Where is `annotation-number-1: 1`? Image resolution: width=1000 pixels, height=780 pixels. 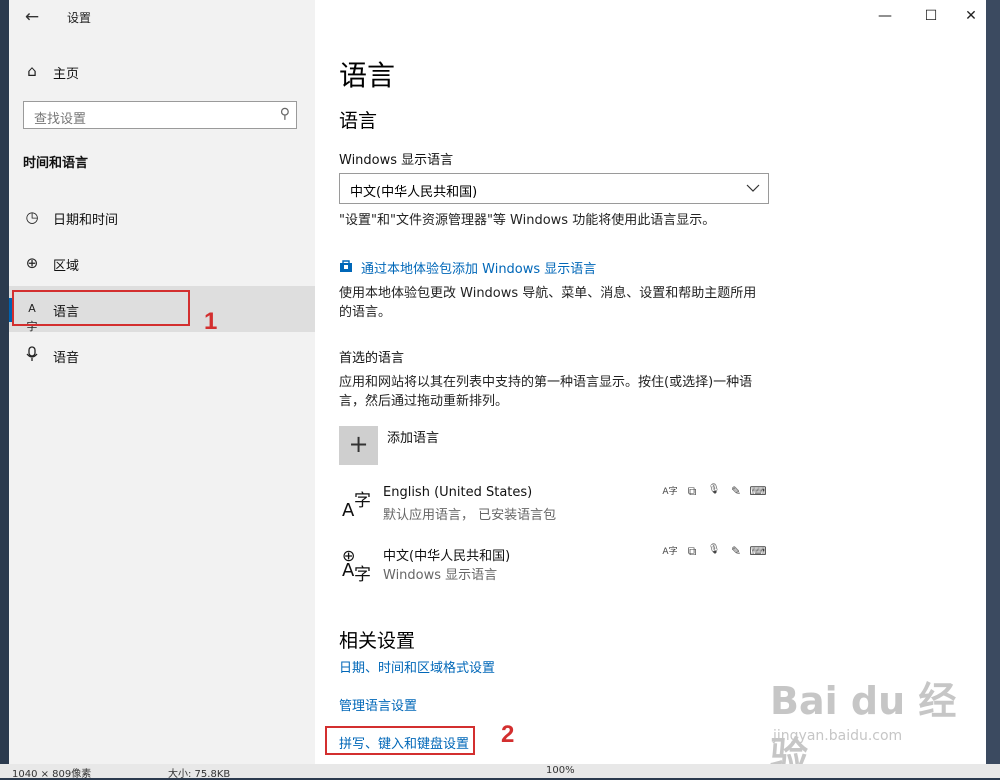
annotation-number-1: 1 is located at coordinates (211, 321).